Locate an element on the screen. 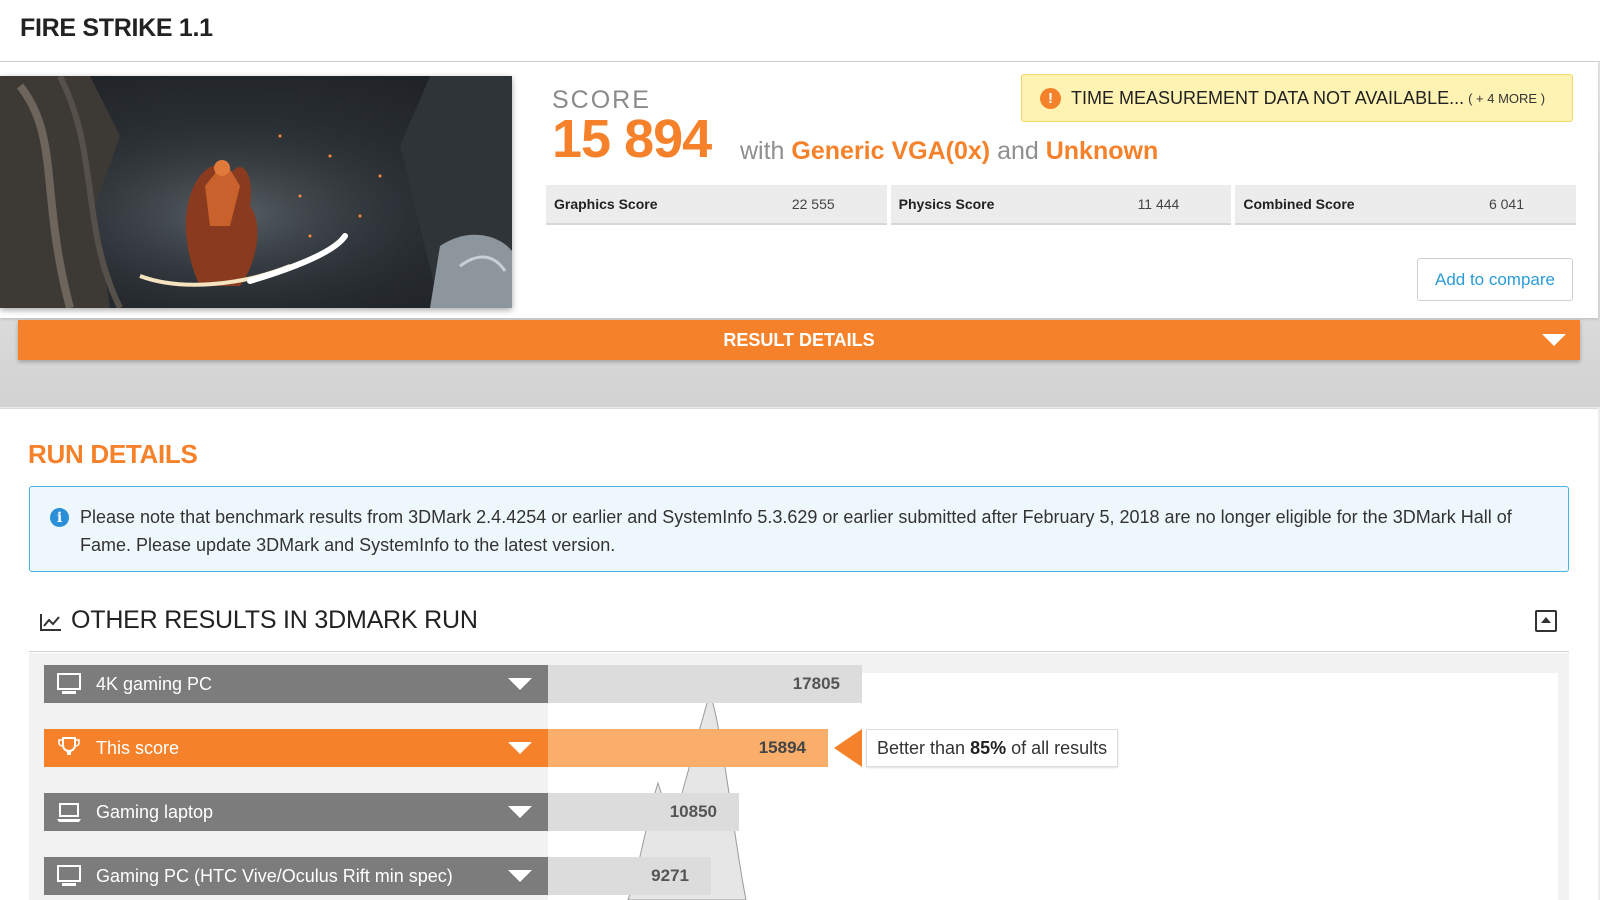 The height and width of the screenshot is (900, 1600). warning-more: ( + 4 MORE ) is located at coordinates (1506, 98).